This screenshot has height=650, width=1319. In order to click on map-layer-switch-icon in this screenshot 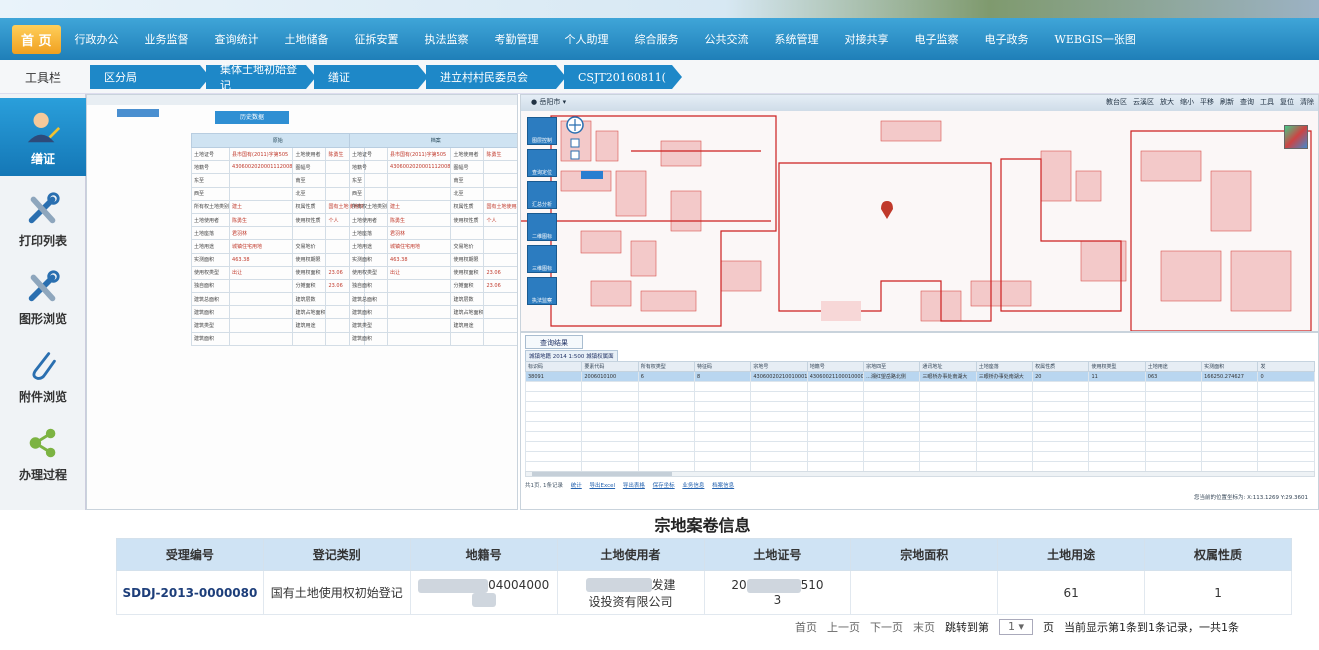, I will do `click(1296, 137)`.